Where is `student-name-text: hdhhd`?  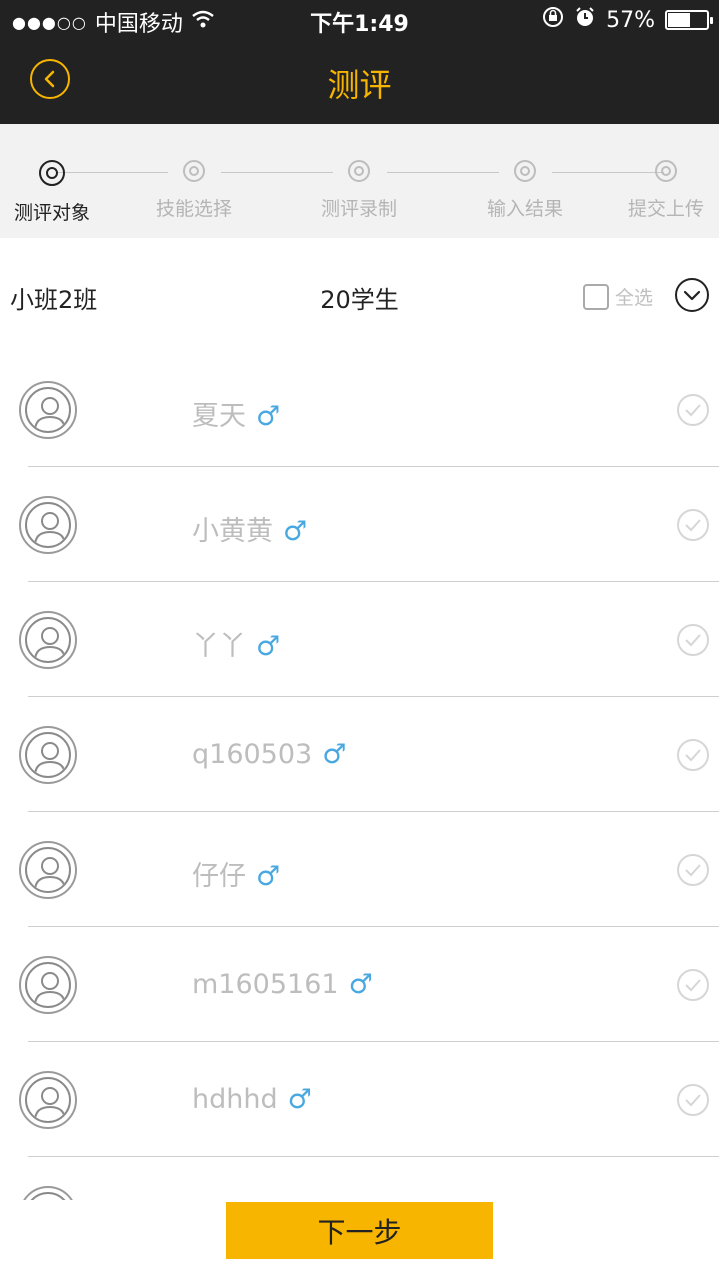
student-name-text: hdhhd is located at coordinates (235, 1099).